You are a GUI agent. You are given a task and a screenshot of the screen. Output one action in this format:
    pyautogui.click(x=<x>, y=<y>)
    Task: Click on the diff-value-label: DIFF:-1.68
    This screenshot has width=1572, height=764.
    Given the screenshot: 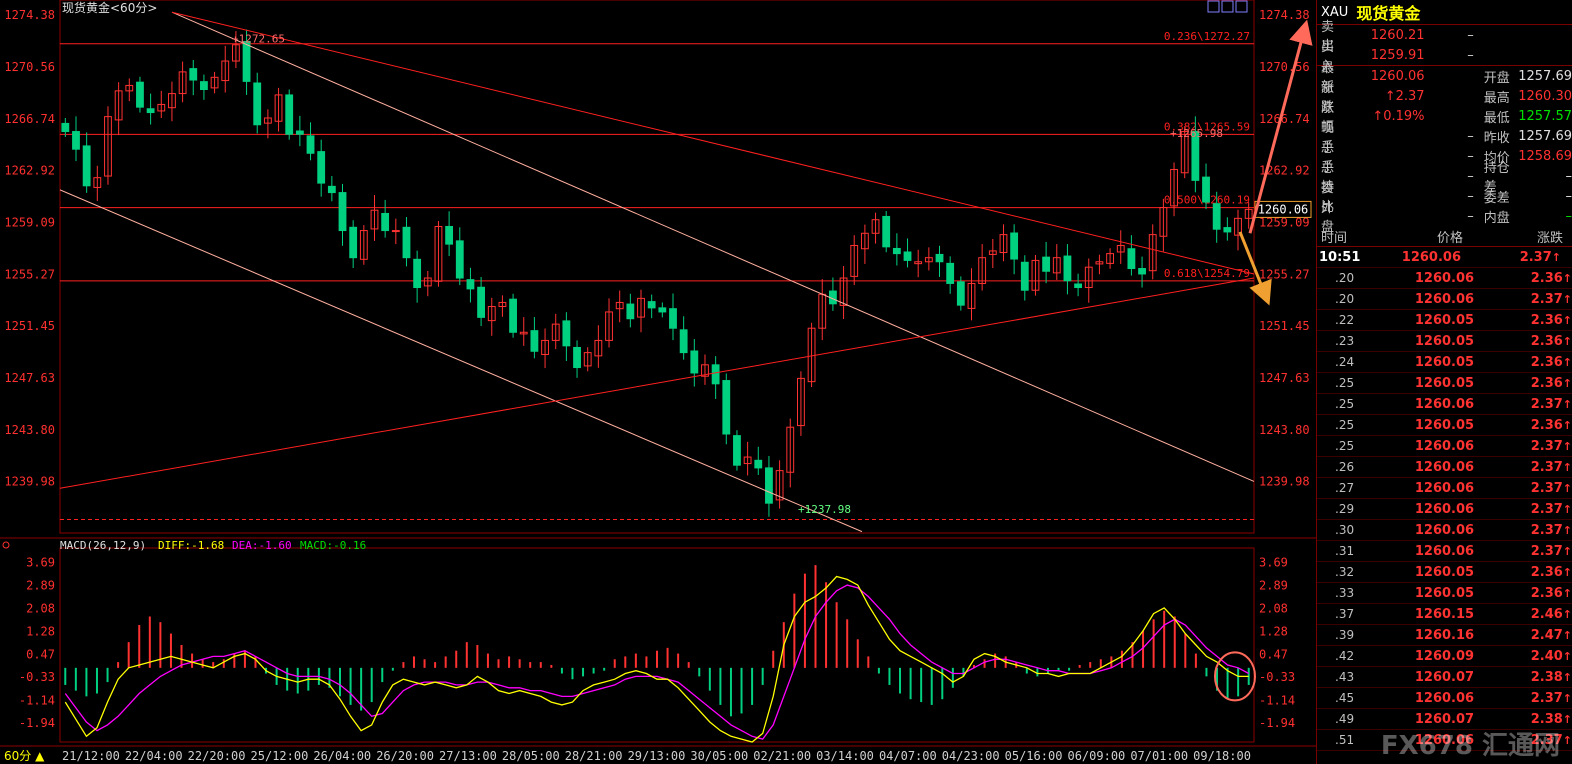 What is the action you would take?
    pyautogui.click(x=191, y=545)
    